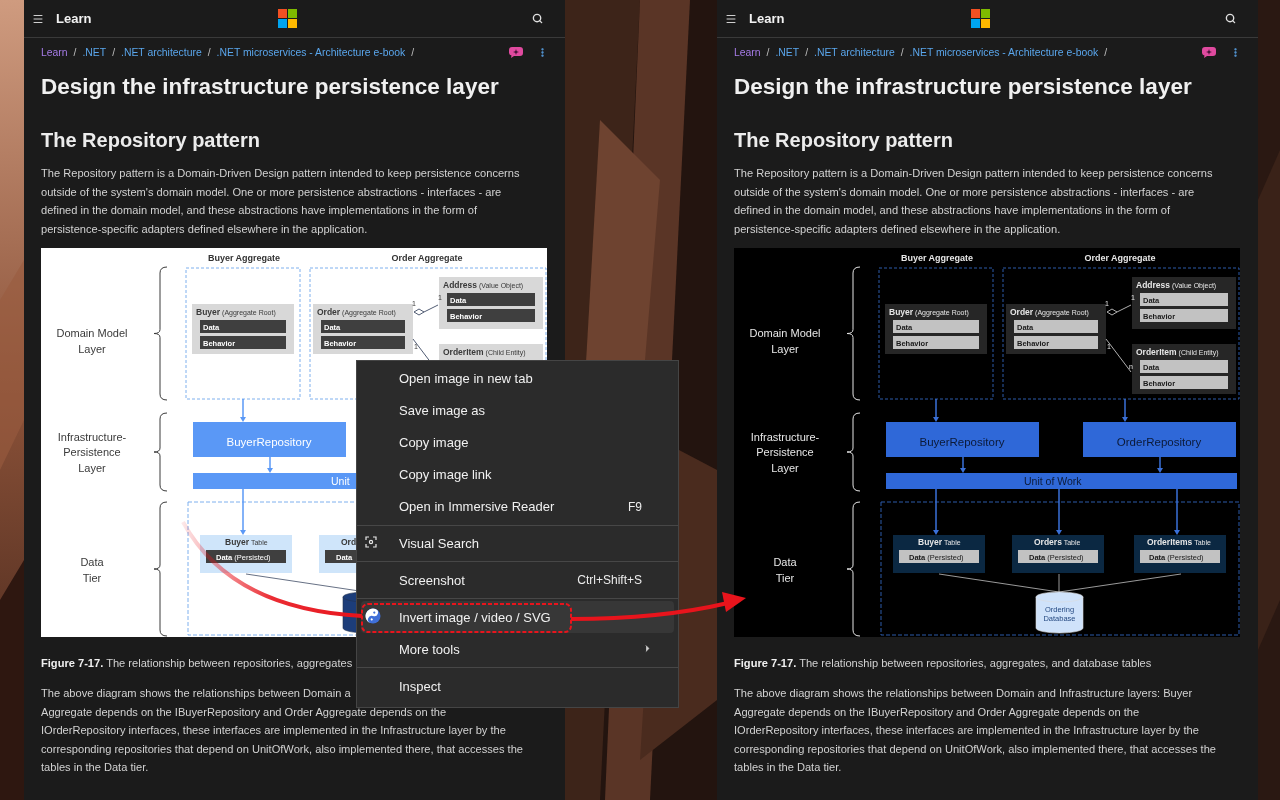  What do you see at coordinates (197, 663) in the screenshot?
I see `figure-caption: Figure 7-17. The relationship between repositories, aggregates` at bounding box center [197, 663].